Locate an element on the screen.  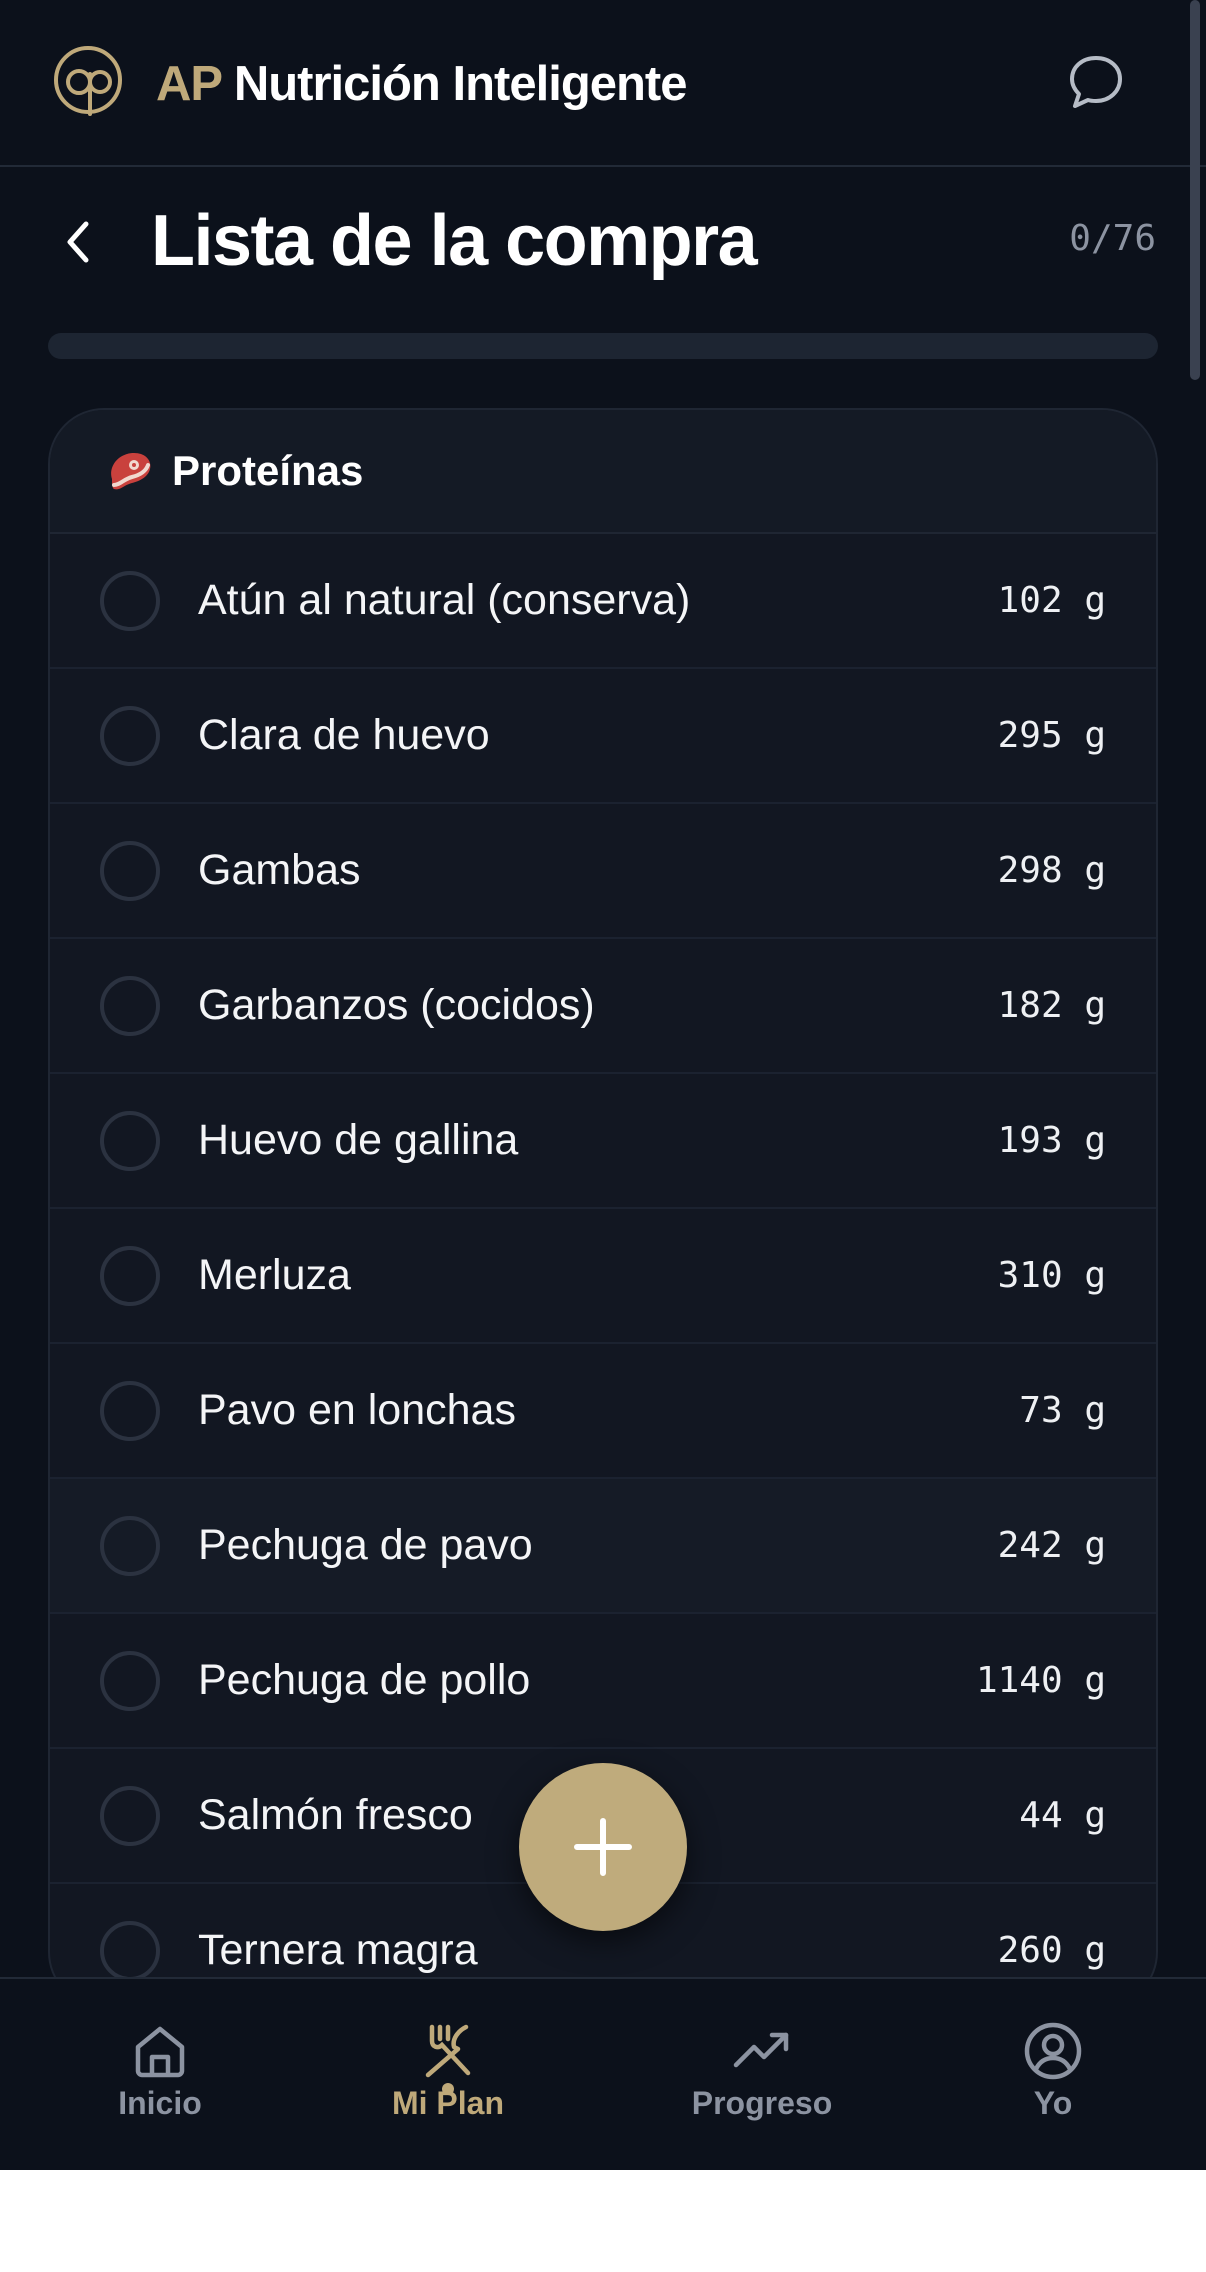
page-header: Lista de la compra 0/76 is located at coordinates (603, 243).